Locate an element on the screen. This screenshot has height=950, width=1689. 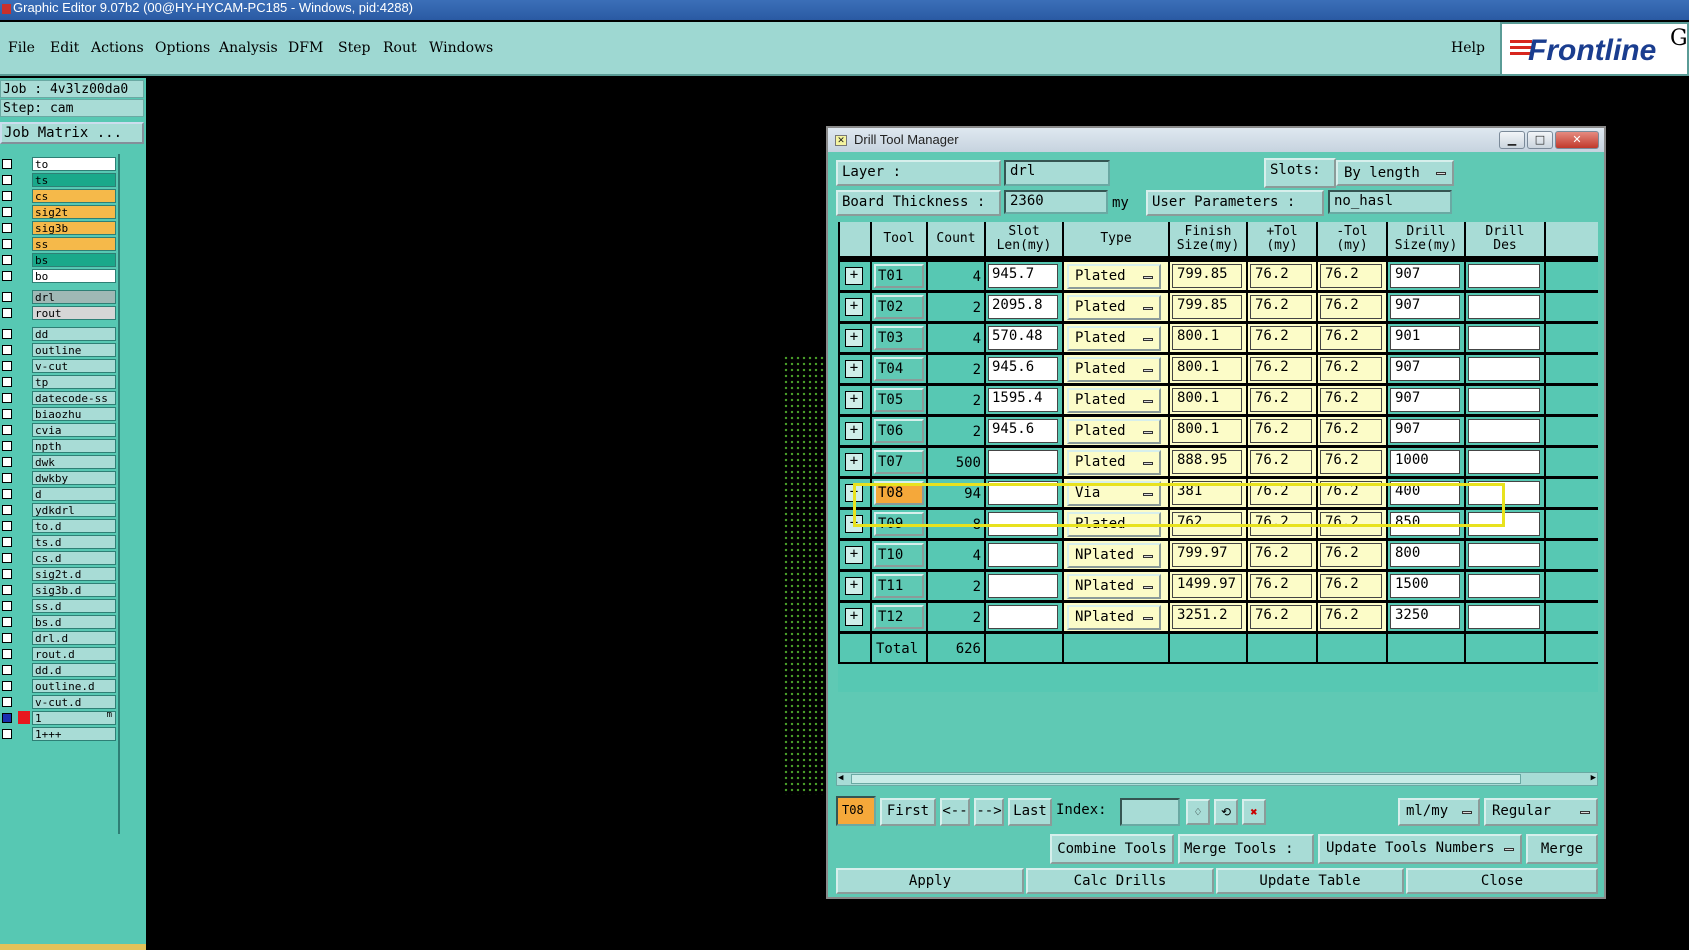
layer-name: ss is located at coordinates (74, 244).